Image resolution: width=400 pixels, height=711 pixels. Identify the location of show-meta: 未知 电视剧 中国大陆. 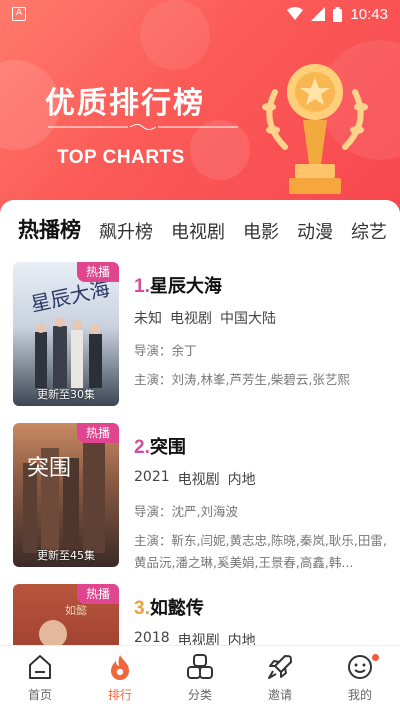
(261, 318).